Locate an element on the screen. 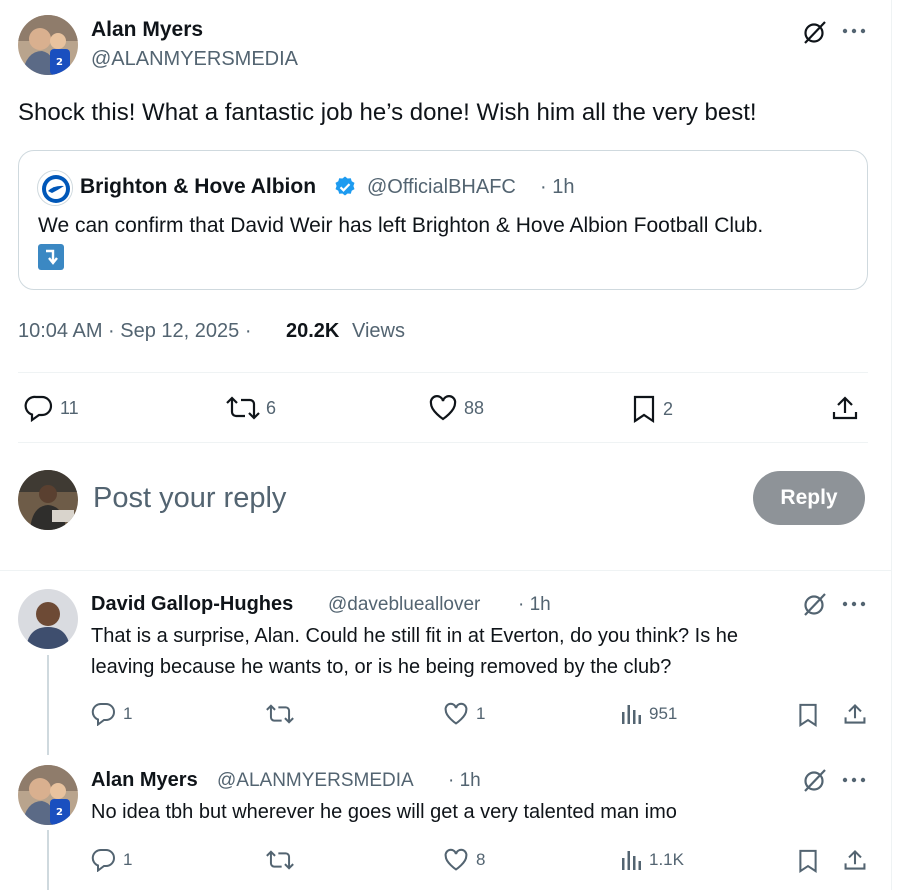 Image resolution: width=898 pixels, height=890 pixels. reply-button: Reply is located at coordinates (809, 498).